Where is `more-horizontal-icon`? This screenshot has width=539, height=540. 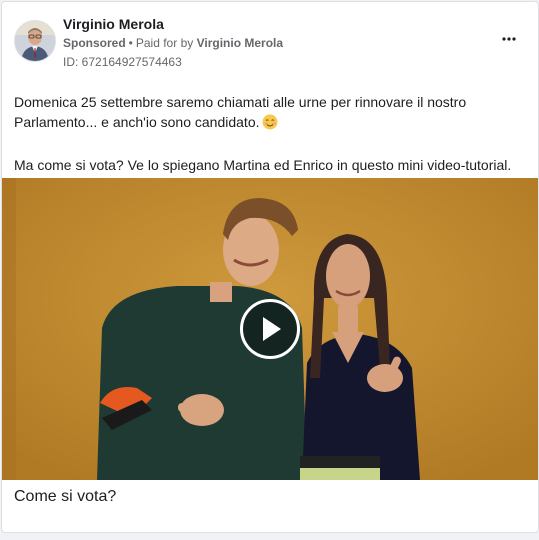 more-horizontal-icon is located at coordinates (509, 39).